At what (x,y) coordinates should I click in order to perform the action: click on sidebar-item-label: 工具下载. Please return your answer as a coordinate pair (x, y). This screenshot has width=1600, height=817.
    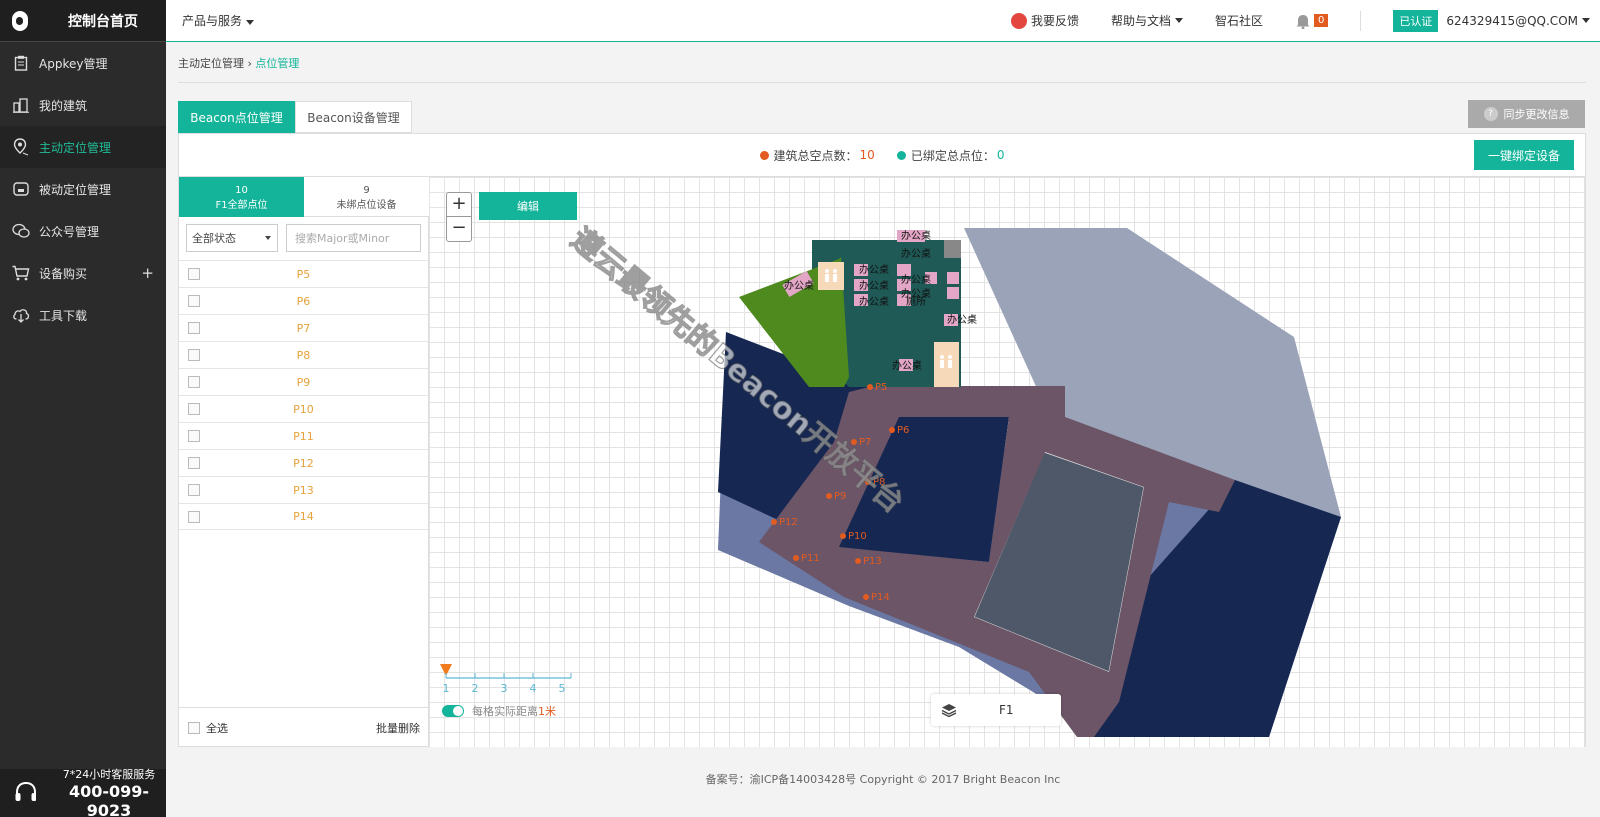
    Looking at the image, I should click on (63, 315).